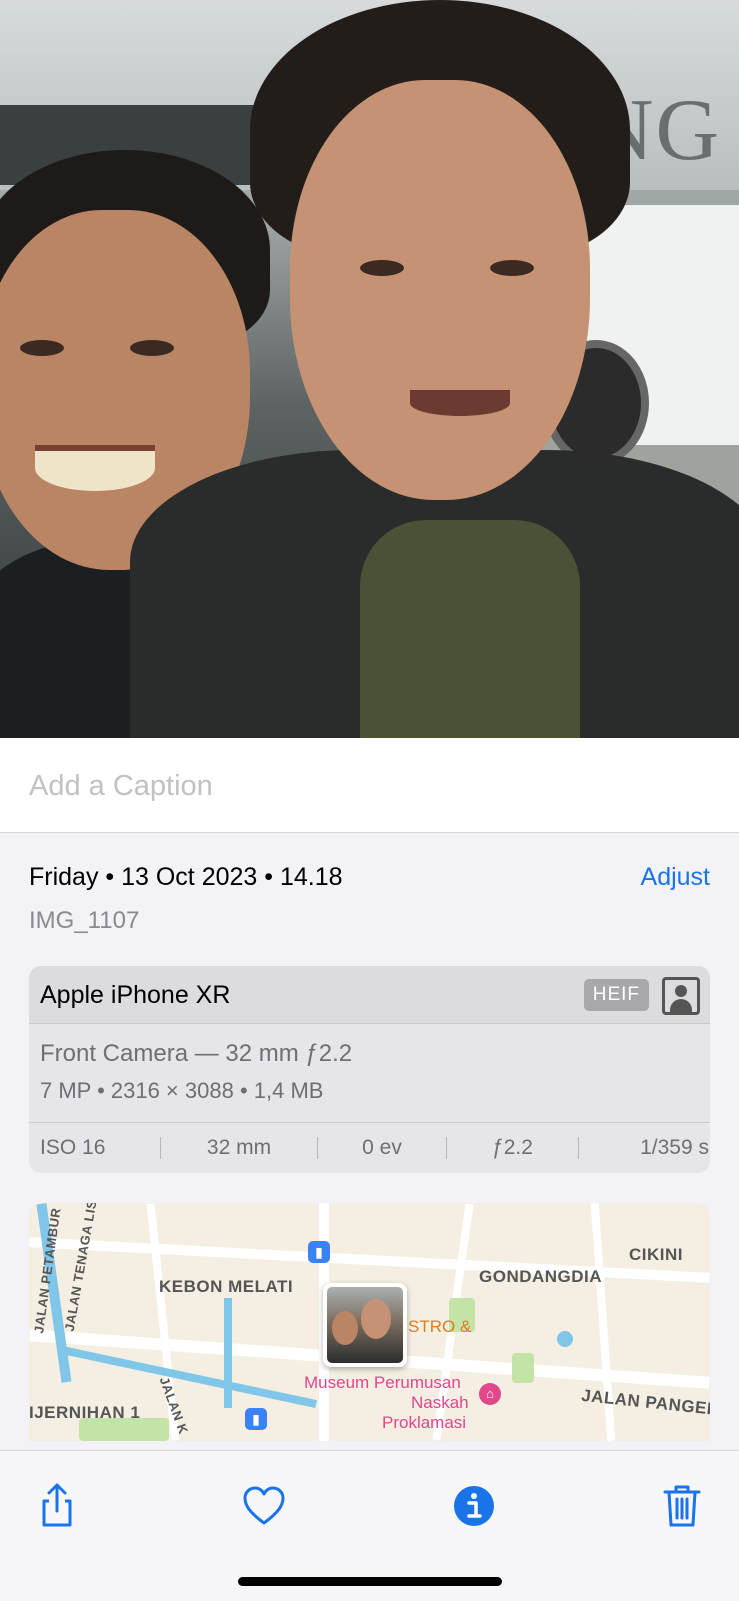  I want to click on exif-aperture: ƒ2.2, so click(512, 1147).